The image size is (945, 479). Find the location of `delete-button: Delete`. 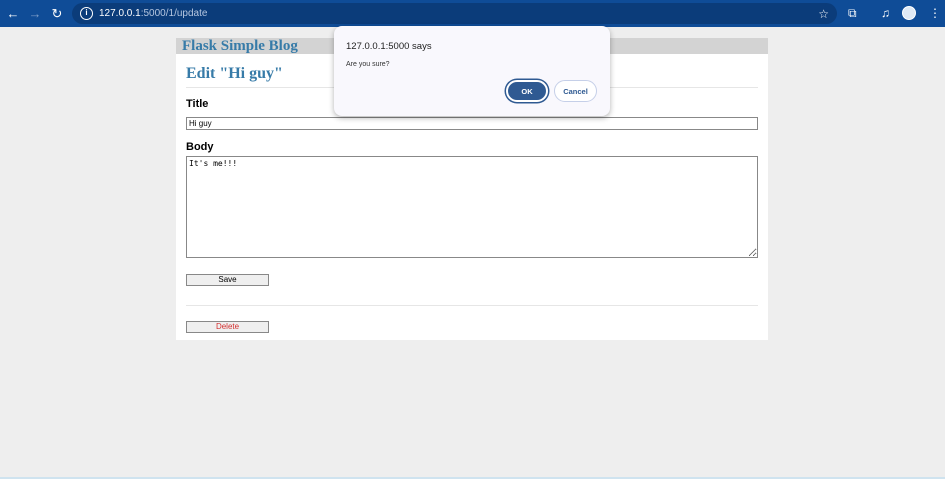

delete-button: Delete is located at coordinates (227, 327).